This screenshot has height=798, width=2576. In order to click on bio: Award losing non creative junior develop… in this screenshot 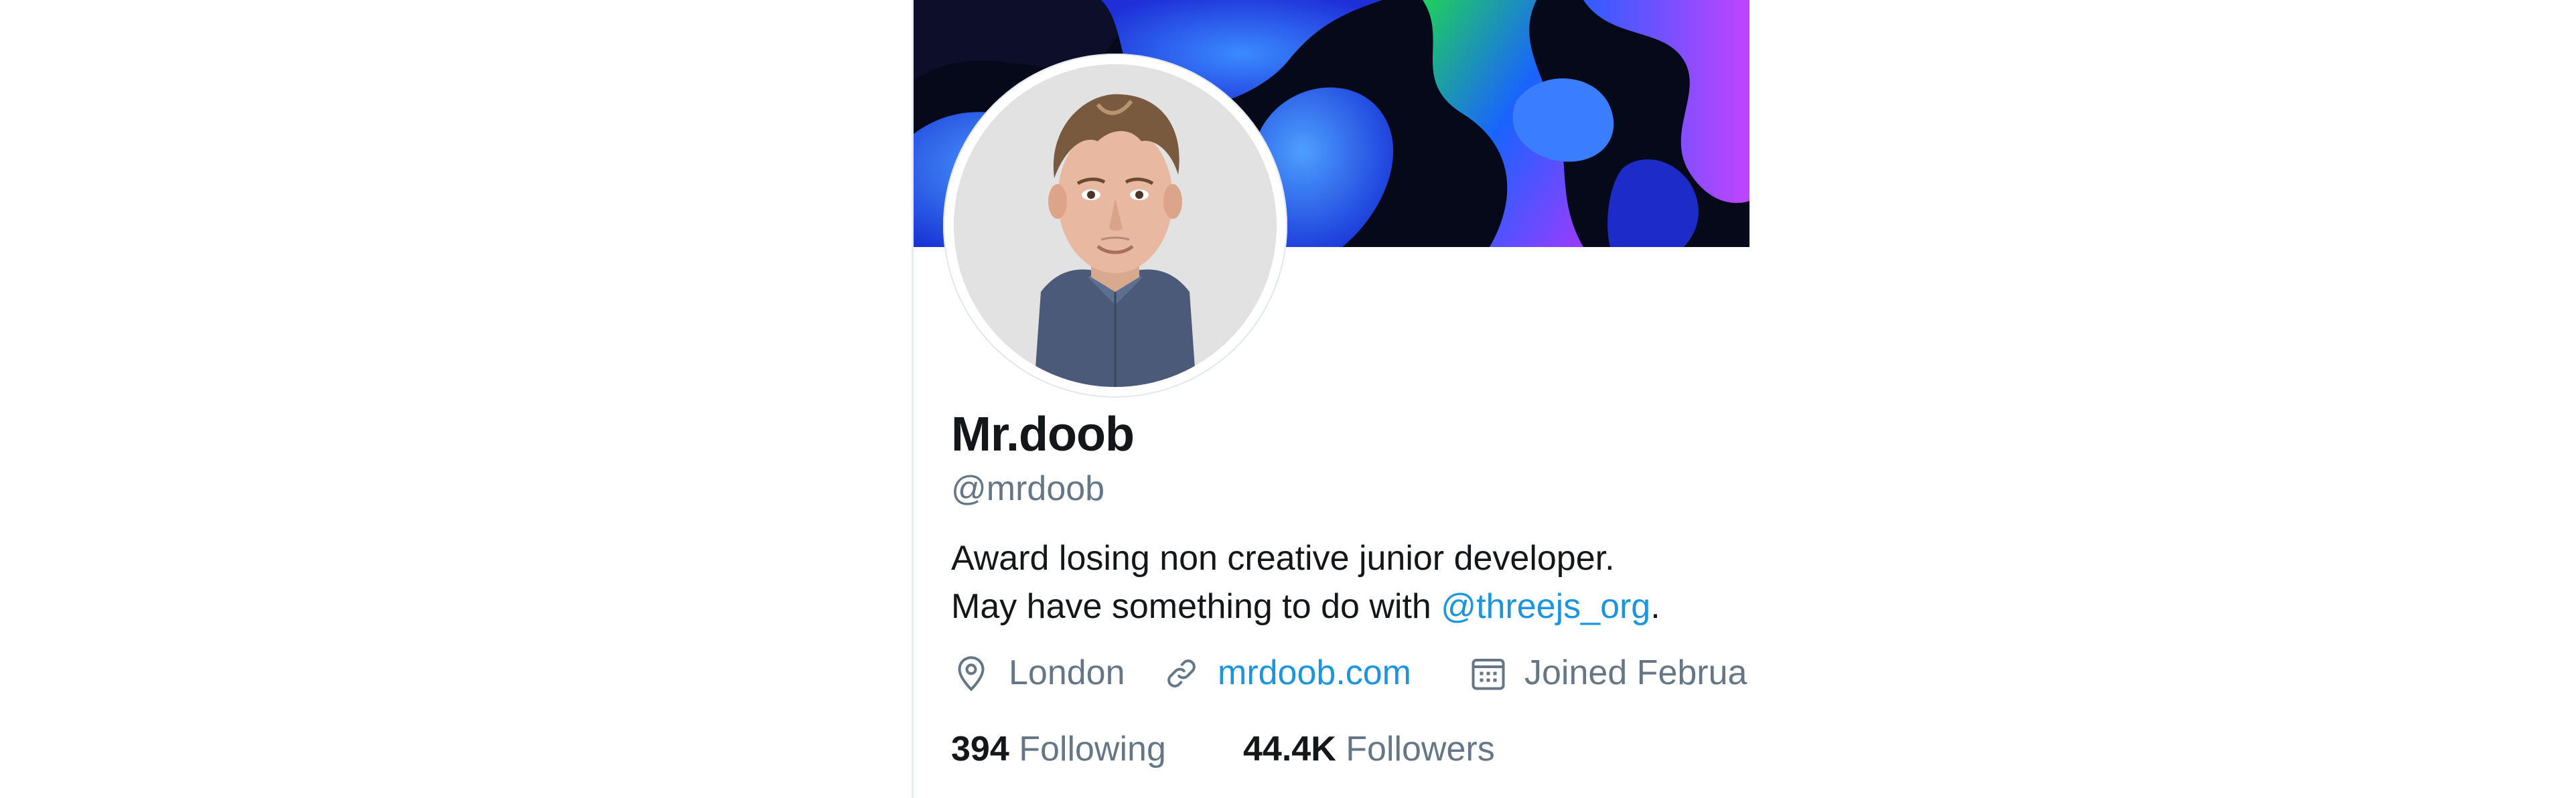, I will do `click(1305, 582)`.